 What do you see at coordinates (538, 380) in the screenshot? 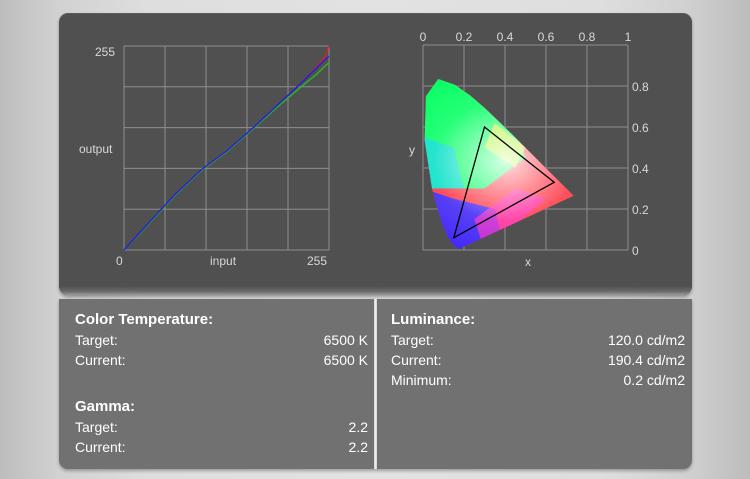
I see `luminance-minimum-row: Minimum: 0.2 cd/m2` at bounding box center [538, 380].